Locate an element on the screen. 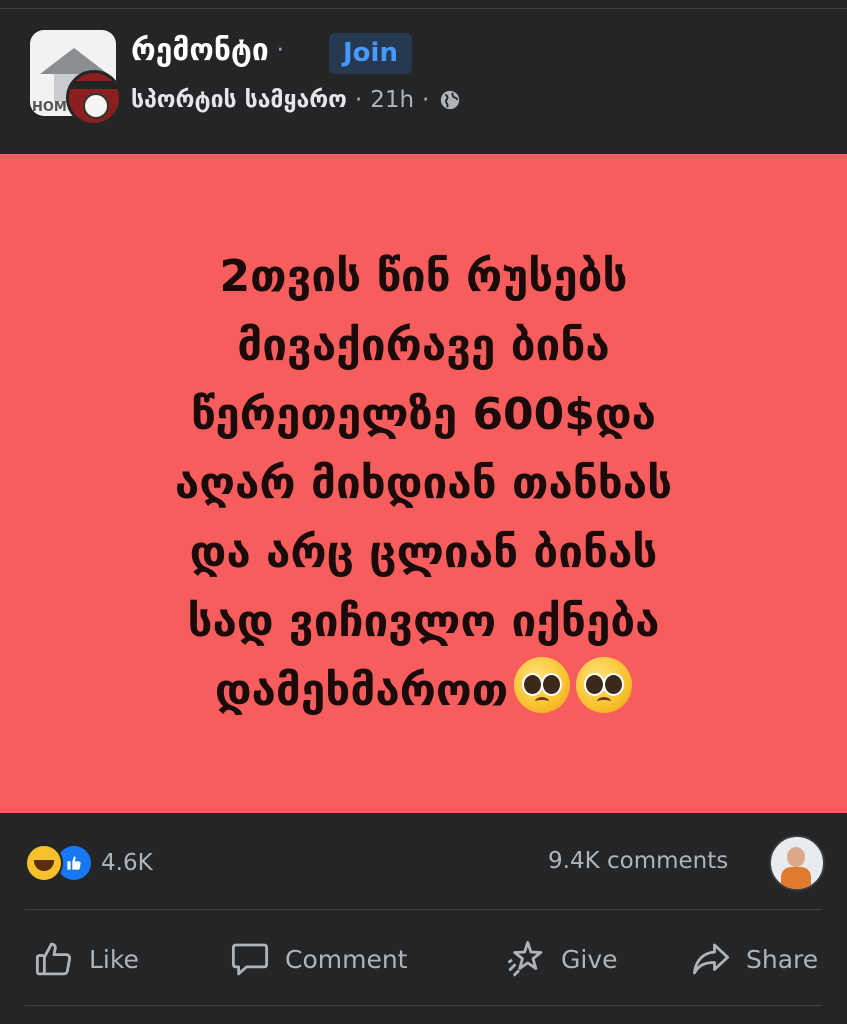 The width and height of the screenshot is (847, 1024). post-text-line: და არც ცლიან ბინას is located at coordinates (423, 552).